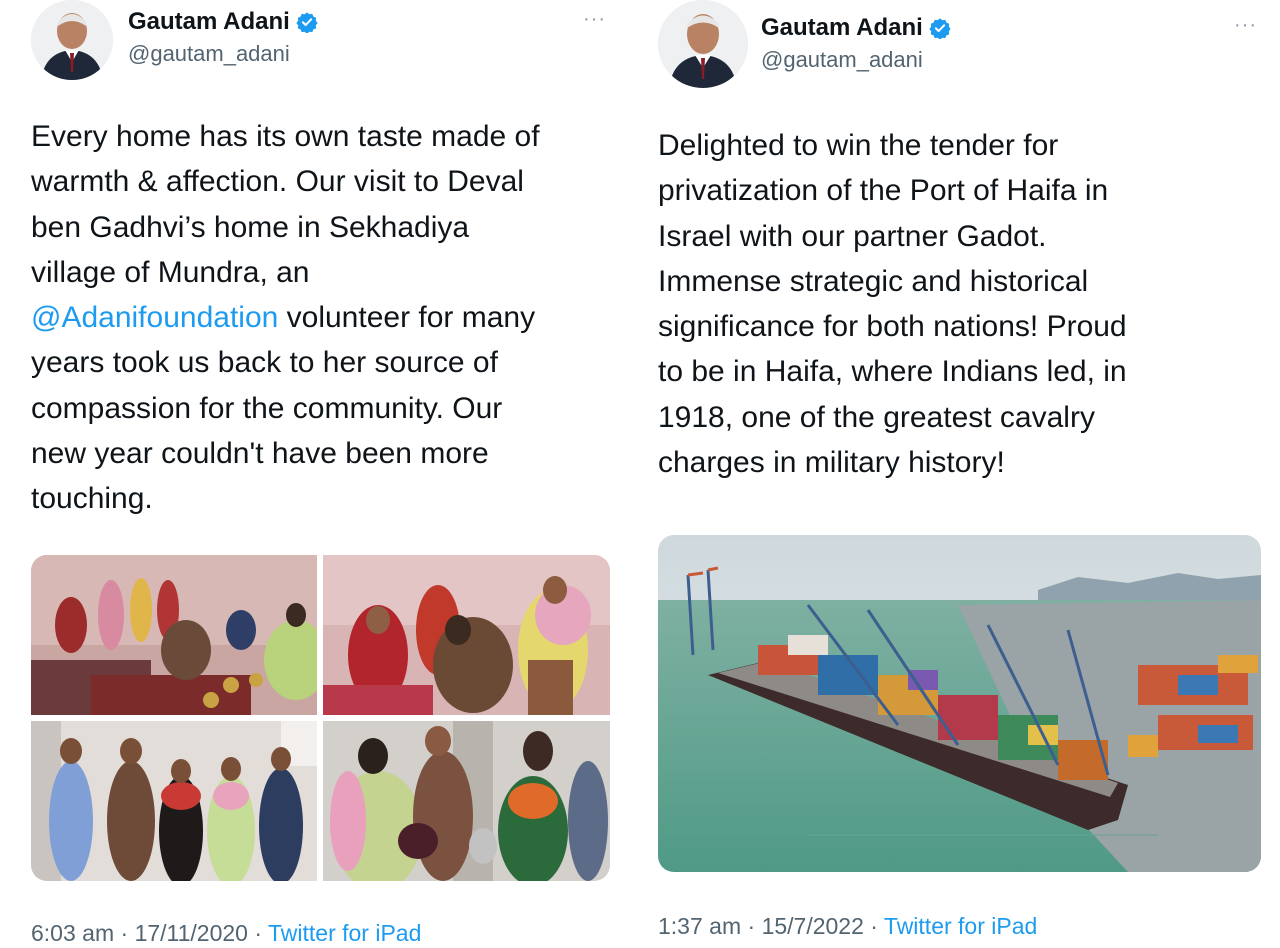  What do you see at coordinates (191, 933) in the screenshot?
I see `tweet-date: 17/11/2020` at bounding box center [191, 933].